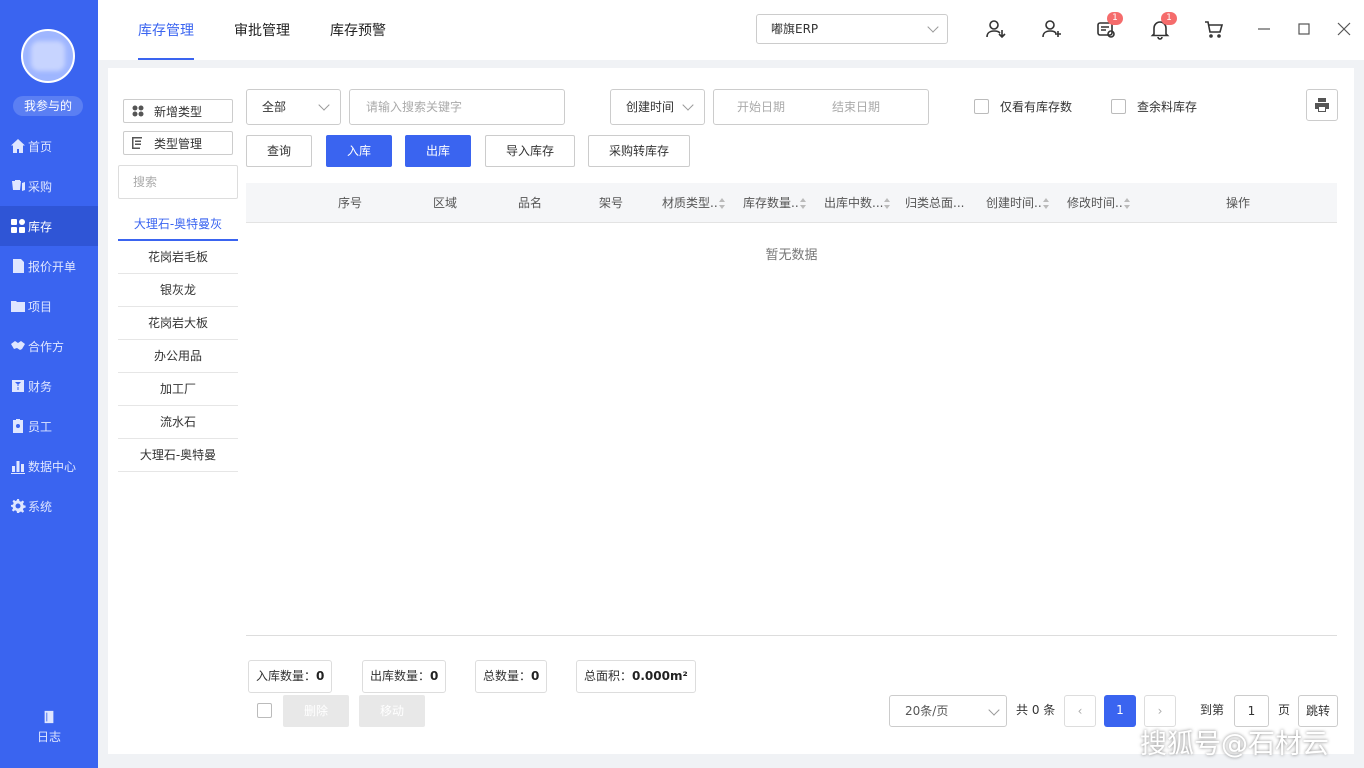 The height and width of the screenshot is (768, 1364). I want to click on sidebar-item-label: 系统, so click(40, 506).